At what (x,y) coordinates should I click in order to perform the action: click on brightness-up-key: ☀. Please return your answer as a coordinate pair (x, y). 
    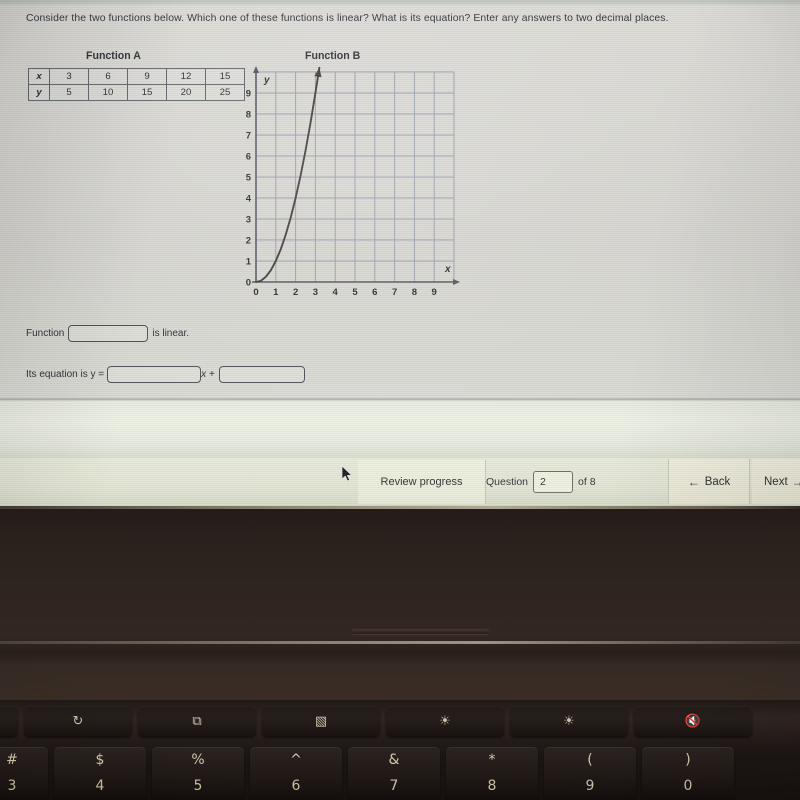
    Looking at the image, I should click on (569, 721).